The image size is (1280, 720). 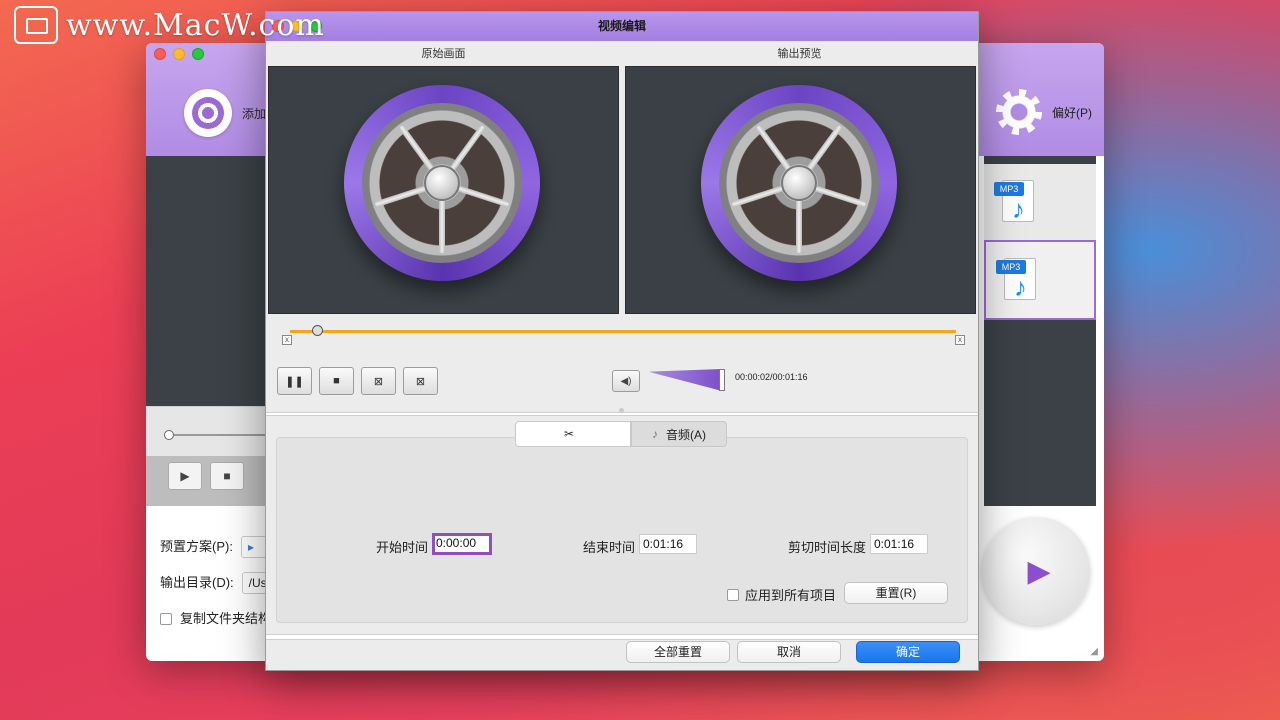 I want to click on end-time-field: 0:01:16, so click(x=668, y=544).